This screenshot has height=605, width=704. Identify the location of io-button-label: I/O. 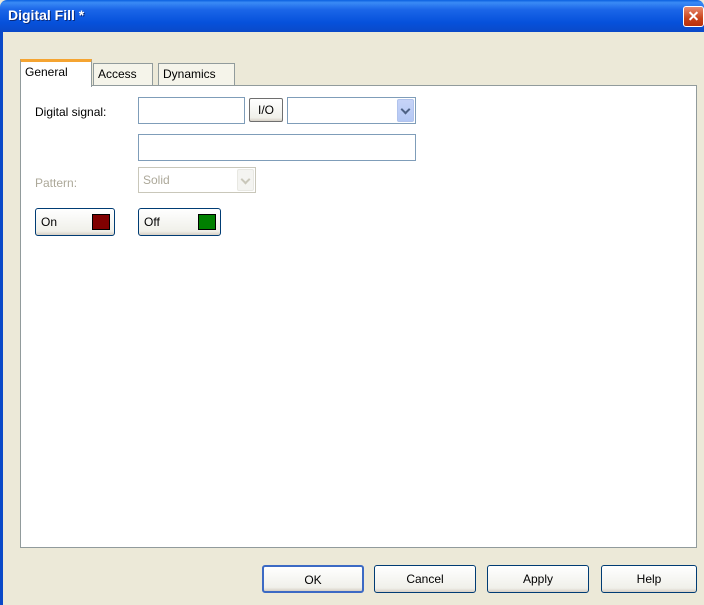
(265, 110).